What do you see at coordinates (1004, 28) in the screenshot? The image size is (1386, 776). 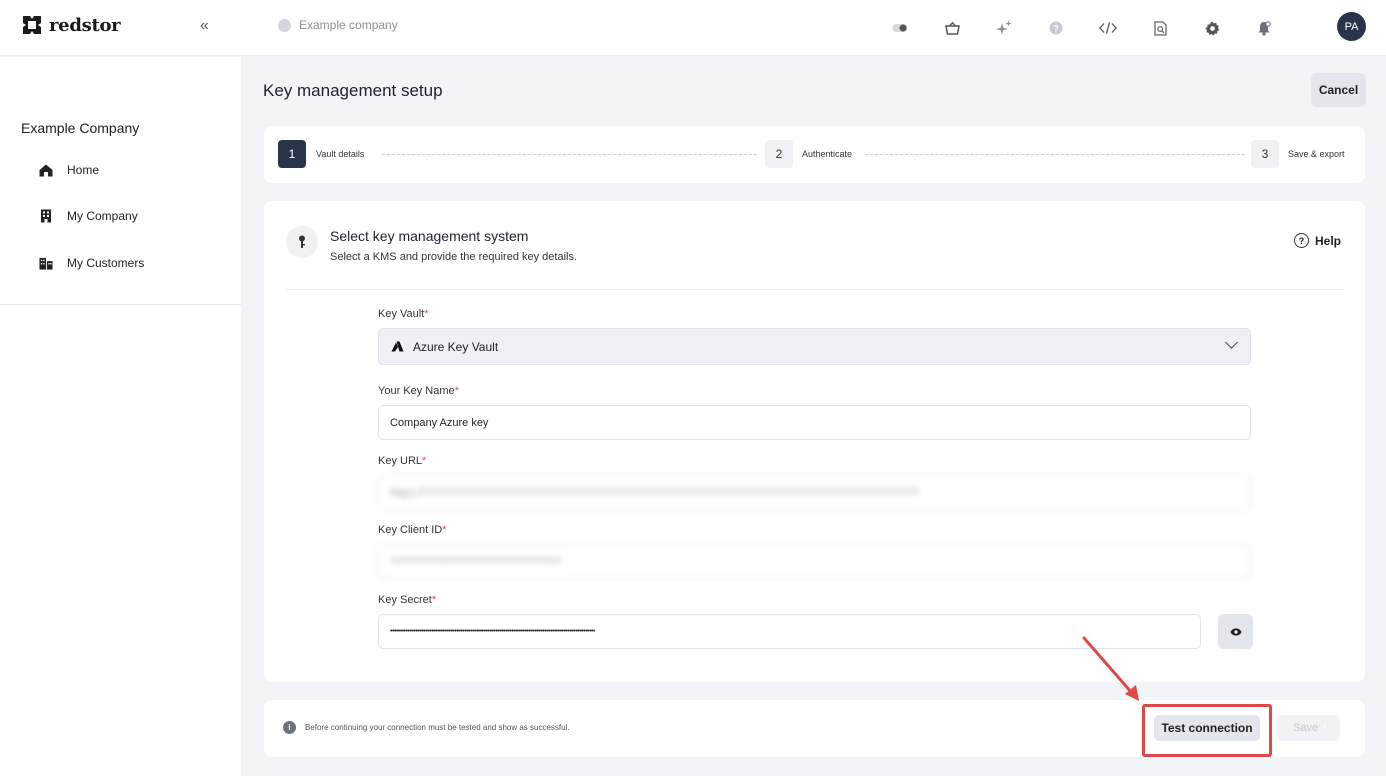 I see `sparkle-icon` at bounding box center [1004, 28].